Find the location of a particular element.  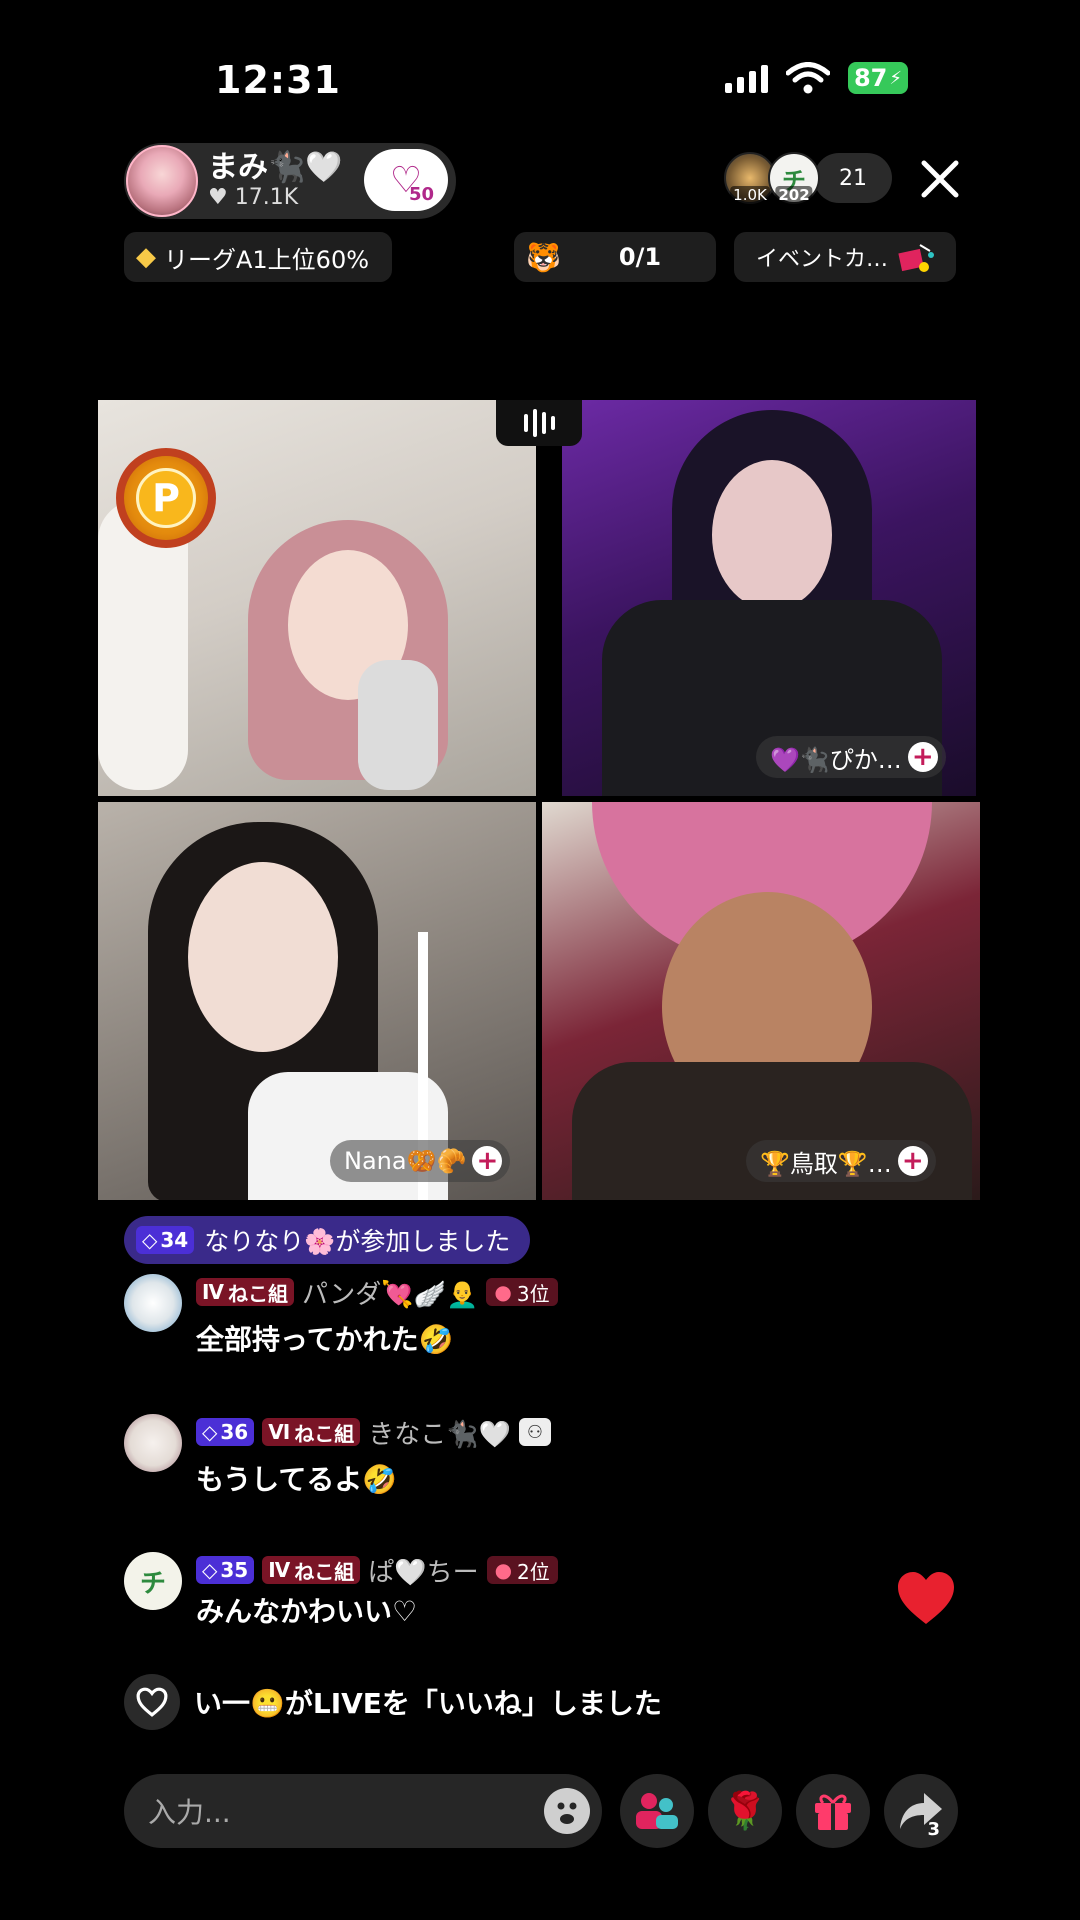

host-avatar is located at coordinates (162, 181).